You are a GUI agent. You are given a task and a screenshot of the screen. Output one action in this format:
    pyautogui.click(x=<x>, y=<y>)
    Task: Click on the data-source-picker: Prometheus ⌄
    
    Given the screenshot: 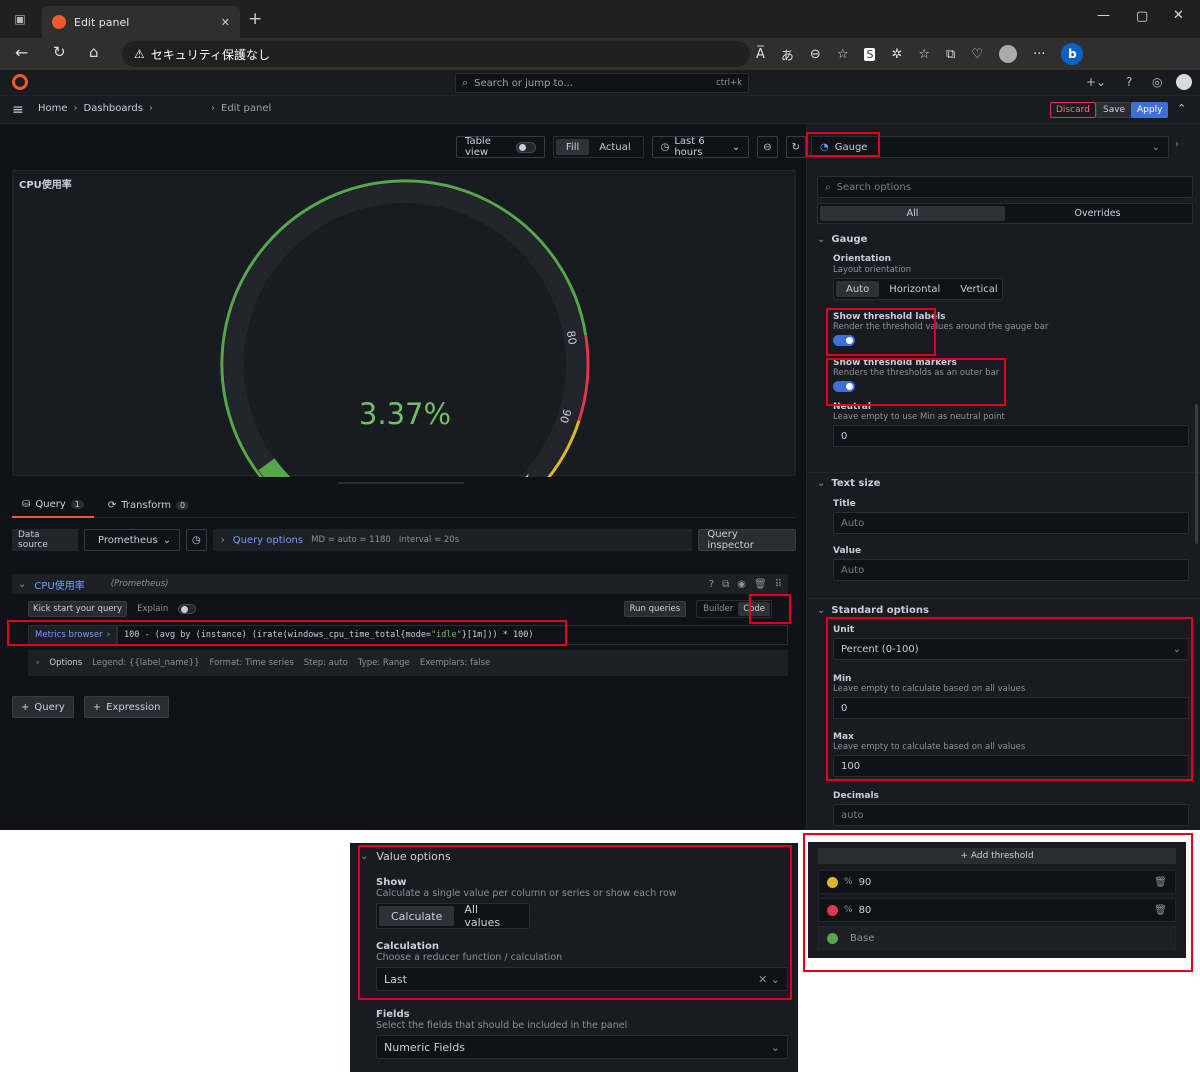 What is the action you would take?
    pyautogui.click(x=131, y=540)
    